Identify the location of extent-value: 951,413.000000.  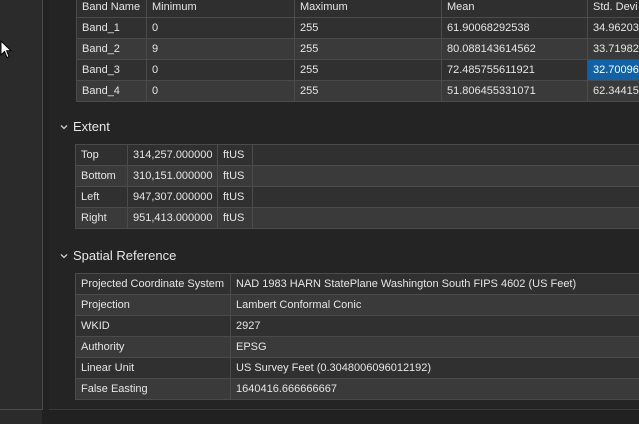
(172, 218).